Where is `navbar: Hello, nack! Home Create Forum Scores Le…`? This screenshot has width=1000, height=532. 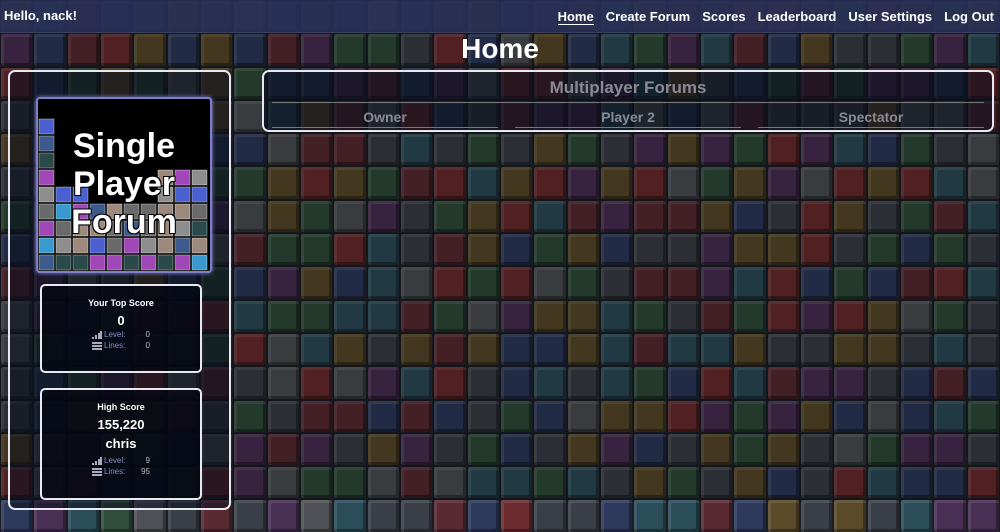
navbar: Hello, nack! Home Create Forum Scores Le… is located at coordinates (500, 16).